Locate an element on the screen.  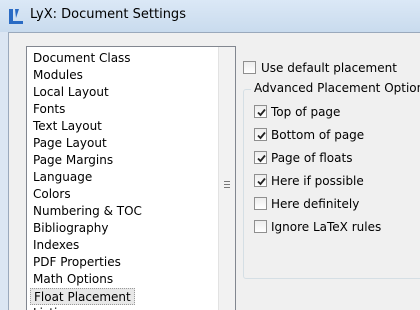
category-item: Text Layout is located at coordinates (67, 126).